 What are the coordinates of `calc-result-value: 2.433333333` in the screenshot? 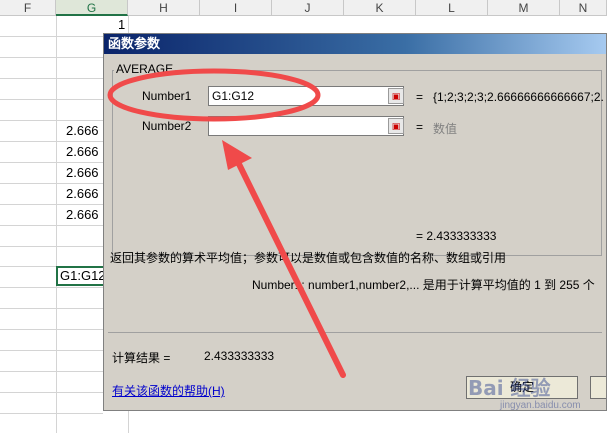 It's located at (239, 356).